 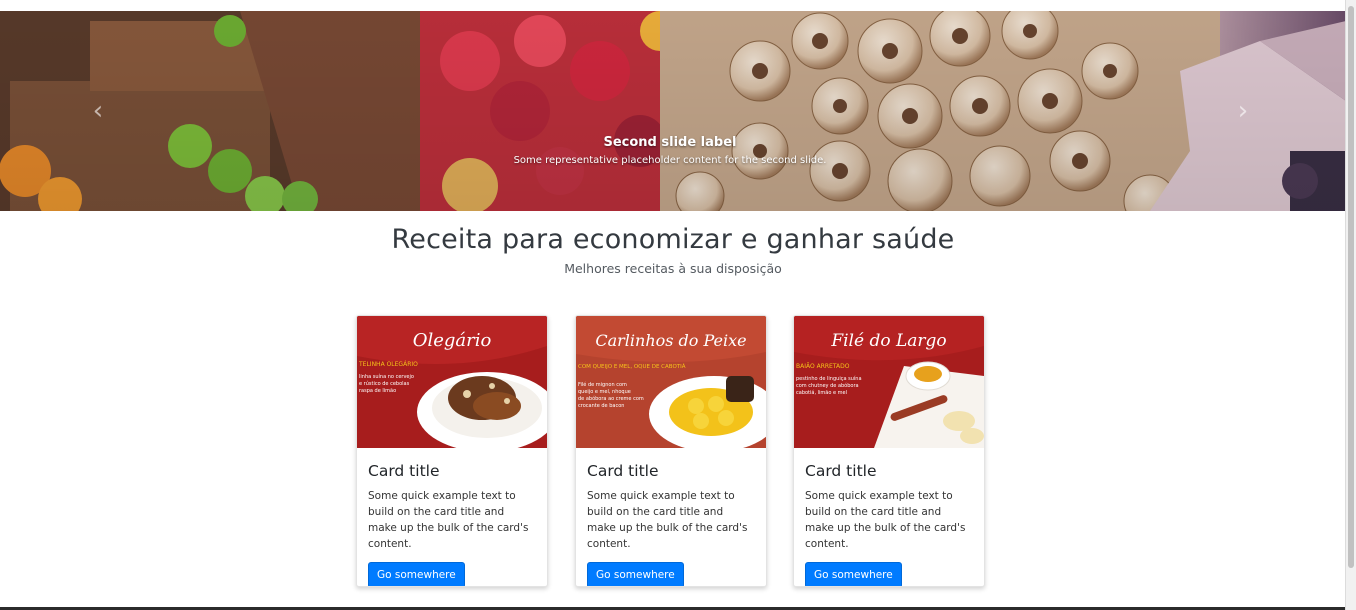 I want to click on card-image-line: cabotiá, limão e mel, so click(x=821, y=392).